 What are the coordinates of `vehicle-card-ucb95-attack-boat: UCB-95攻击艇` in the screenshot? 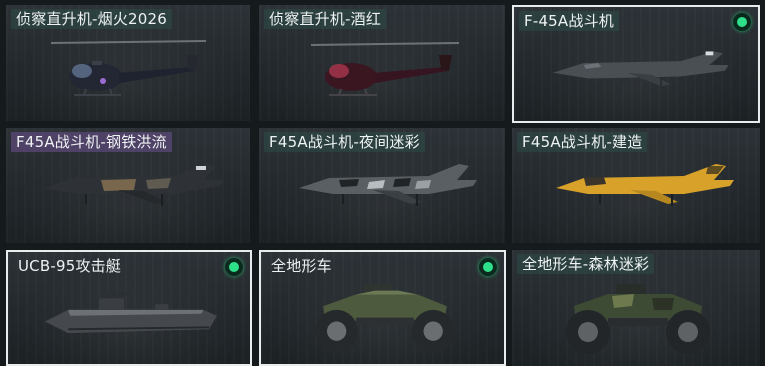 It's located at (129, 308).